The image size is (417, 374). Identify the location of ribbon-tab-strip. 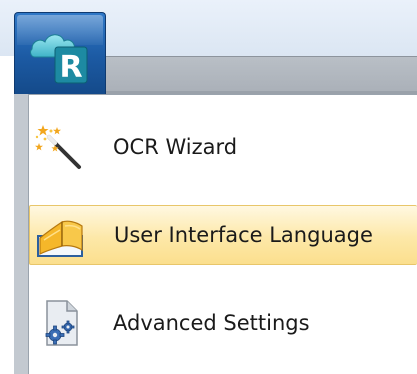
(261, 75).